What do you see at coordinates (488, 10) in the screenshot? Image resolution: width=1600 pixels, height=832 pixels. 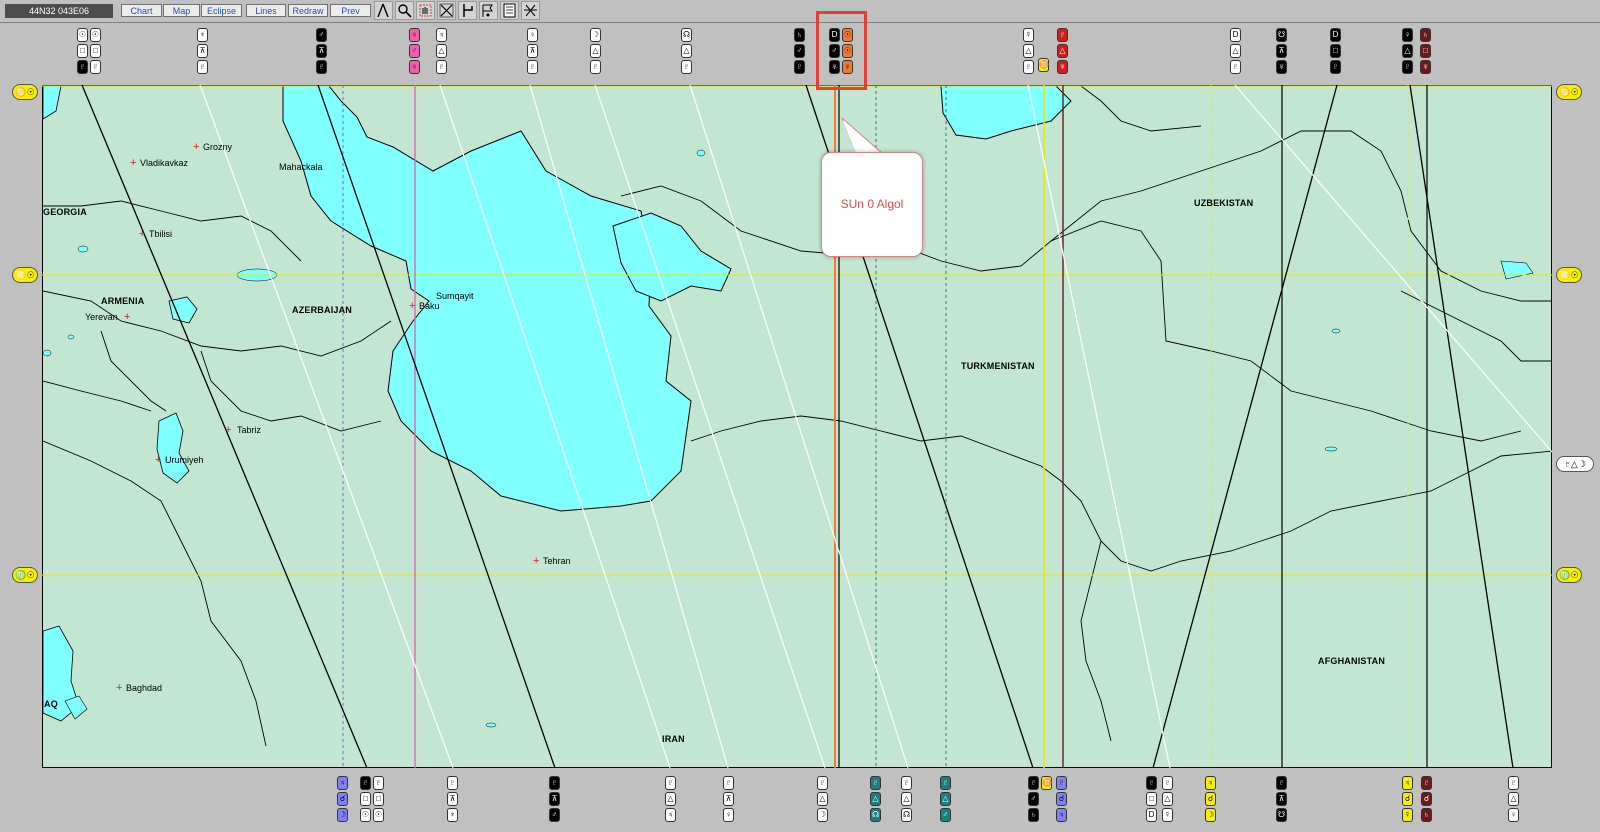 I see `point-flag-icon` at bounding box center [488, 10].